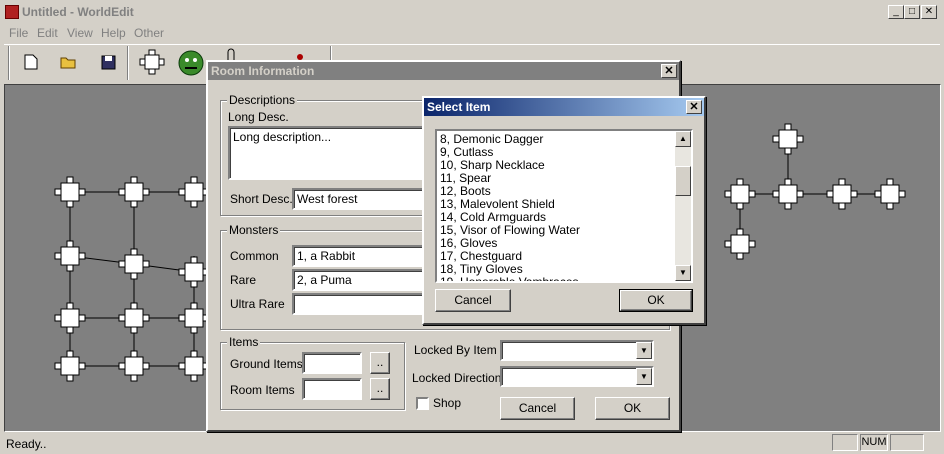 Image resolution: width=944 pixels, height=454 pixels. Describe the element at coordinates (149, 33) in the screenshot. I see `menu-other: Other` at that location.